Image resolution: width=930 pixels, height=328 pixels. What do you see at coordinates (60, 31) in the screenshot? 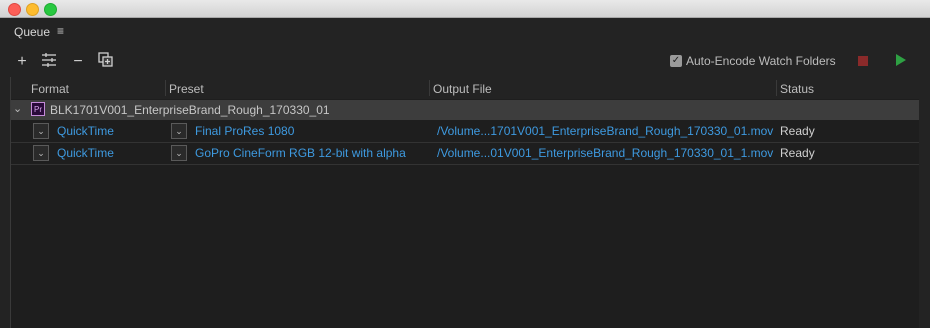
I see `panel-menu-icon: ≡` at bounding box center [60, 31].